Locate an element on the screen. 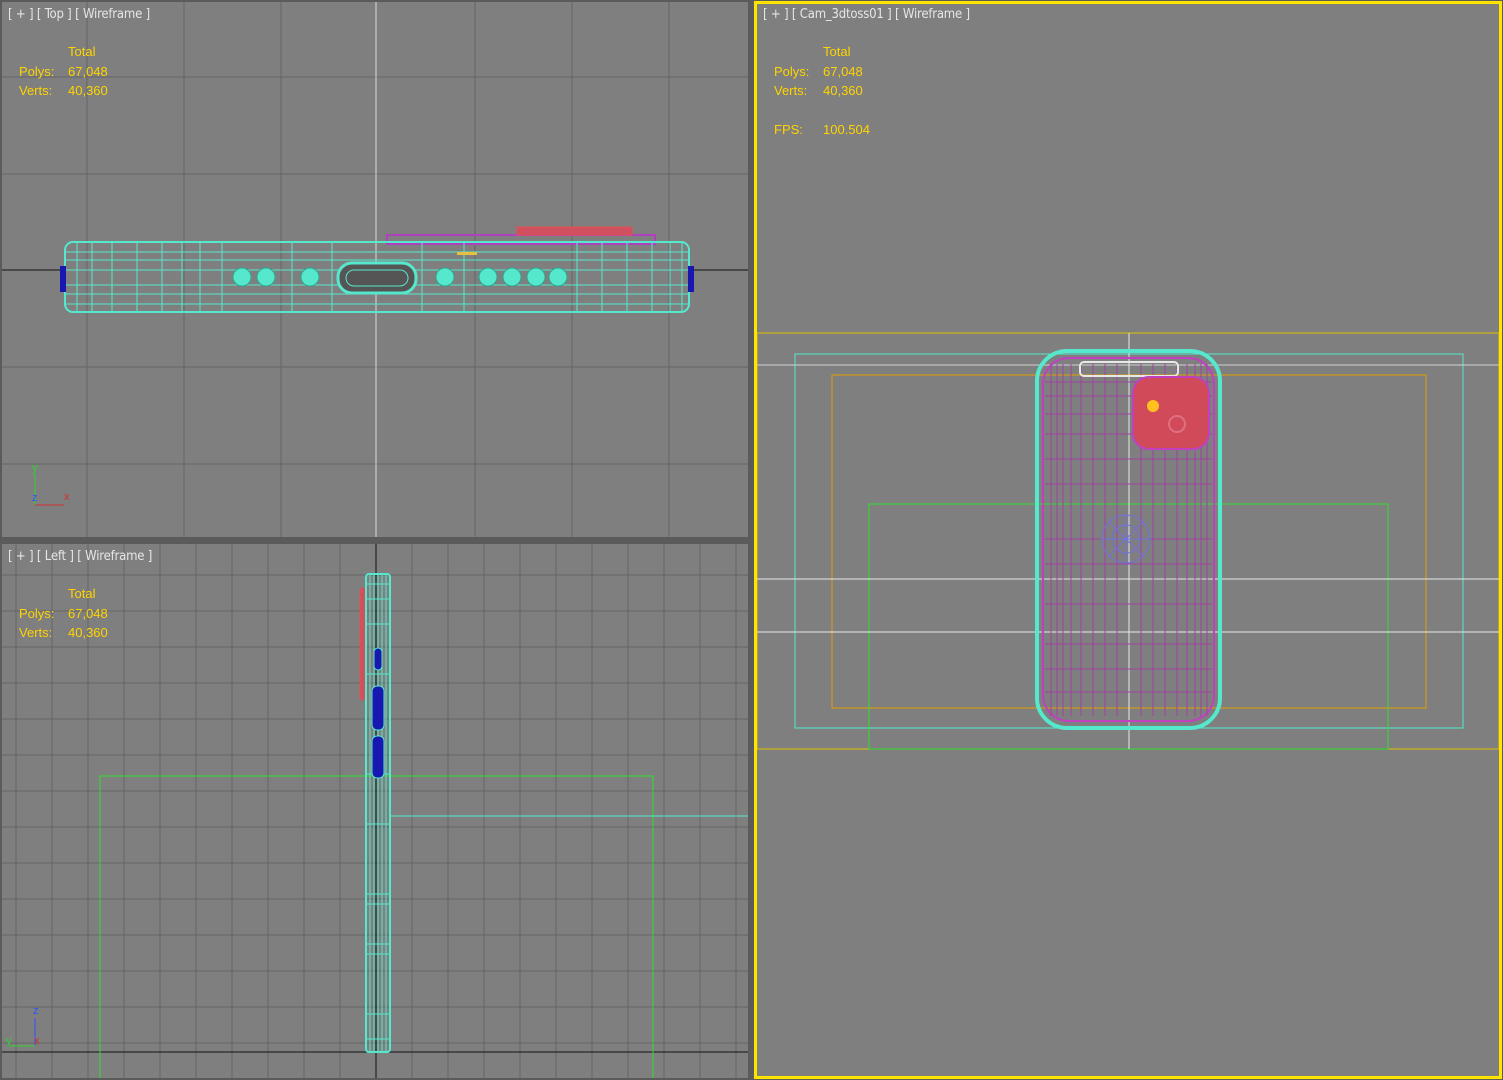  axis-gizmo-top: y z x is located at coordinates (51, 484).